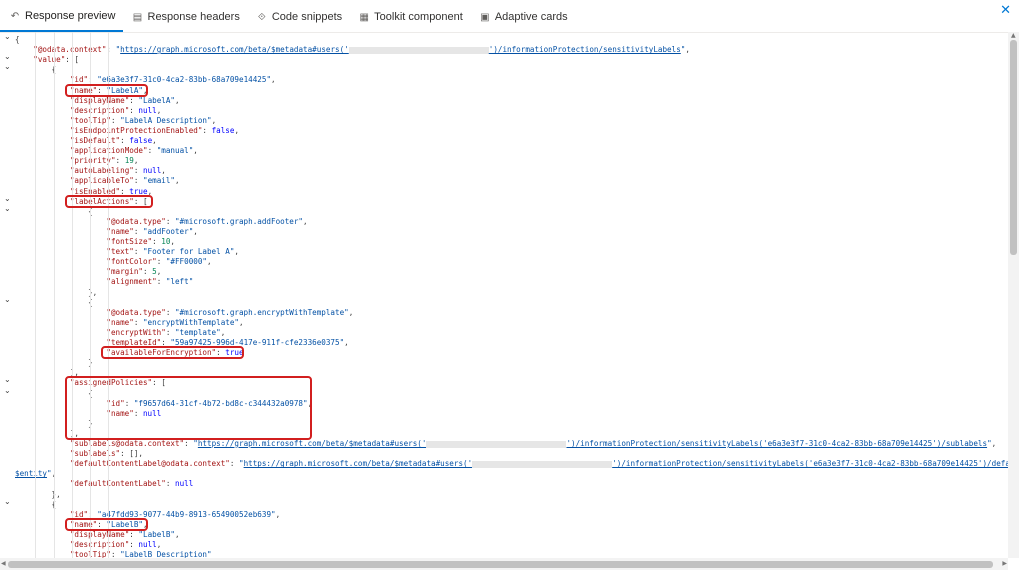  What do you see at coordinates (133, 151) in the screenshot?
I see `code-line: "applicationMode": "manual",` at bounding box center [133, 151].